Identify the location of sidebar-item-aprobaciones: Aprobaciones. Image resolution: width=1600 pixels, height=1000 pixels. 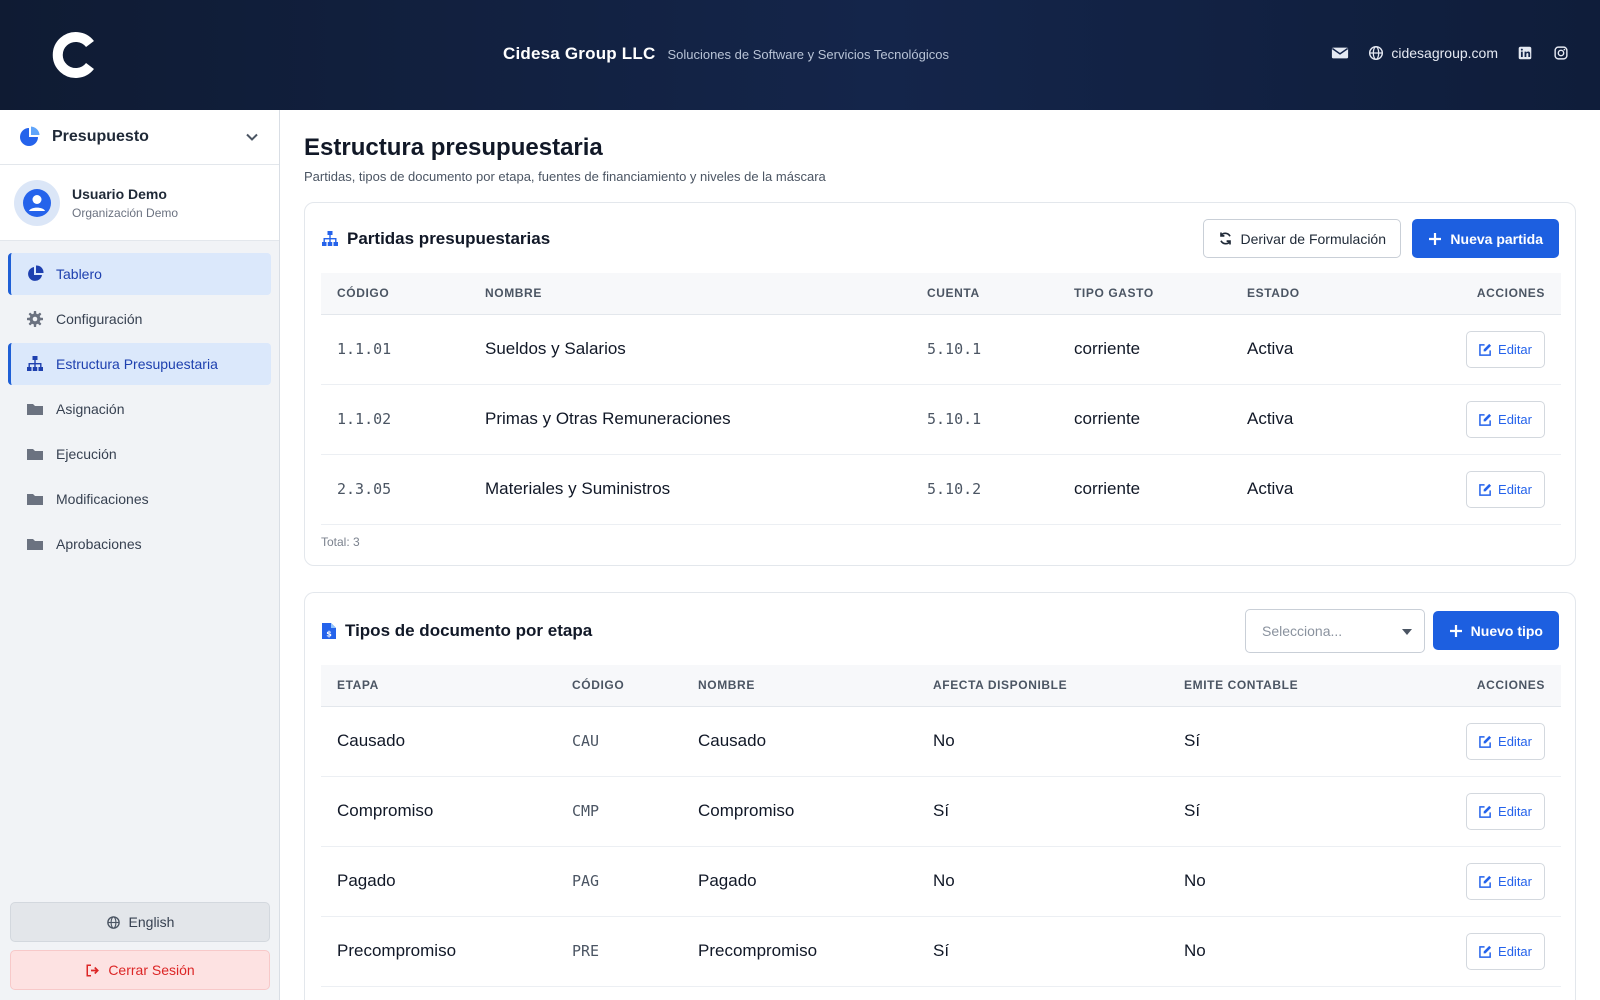
(139, 544).